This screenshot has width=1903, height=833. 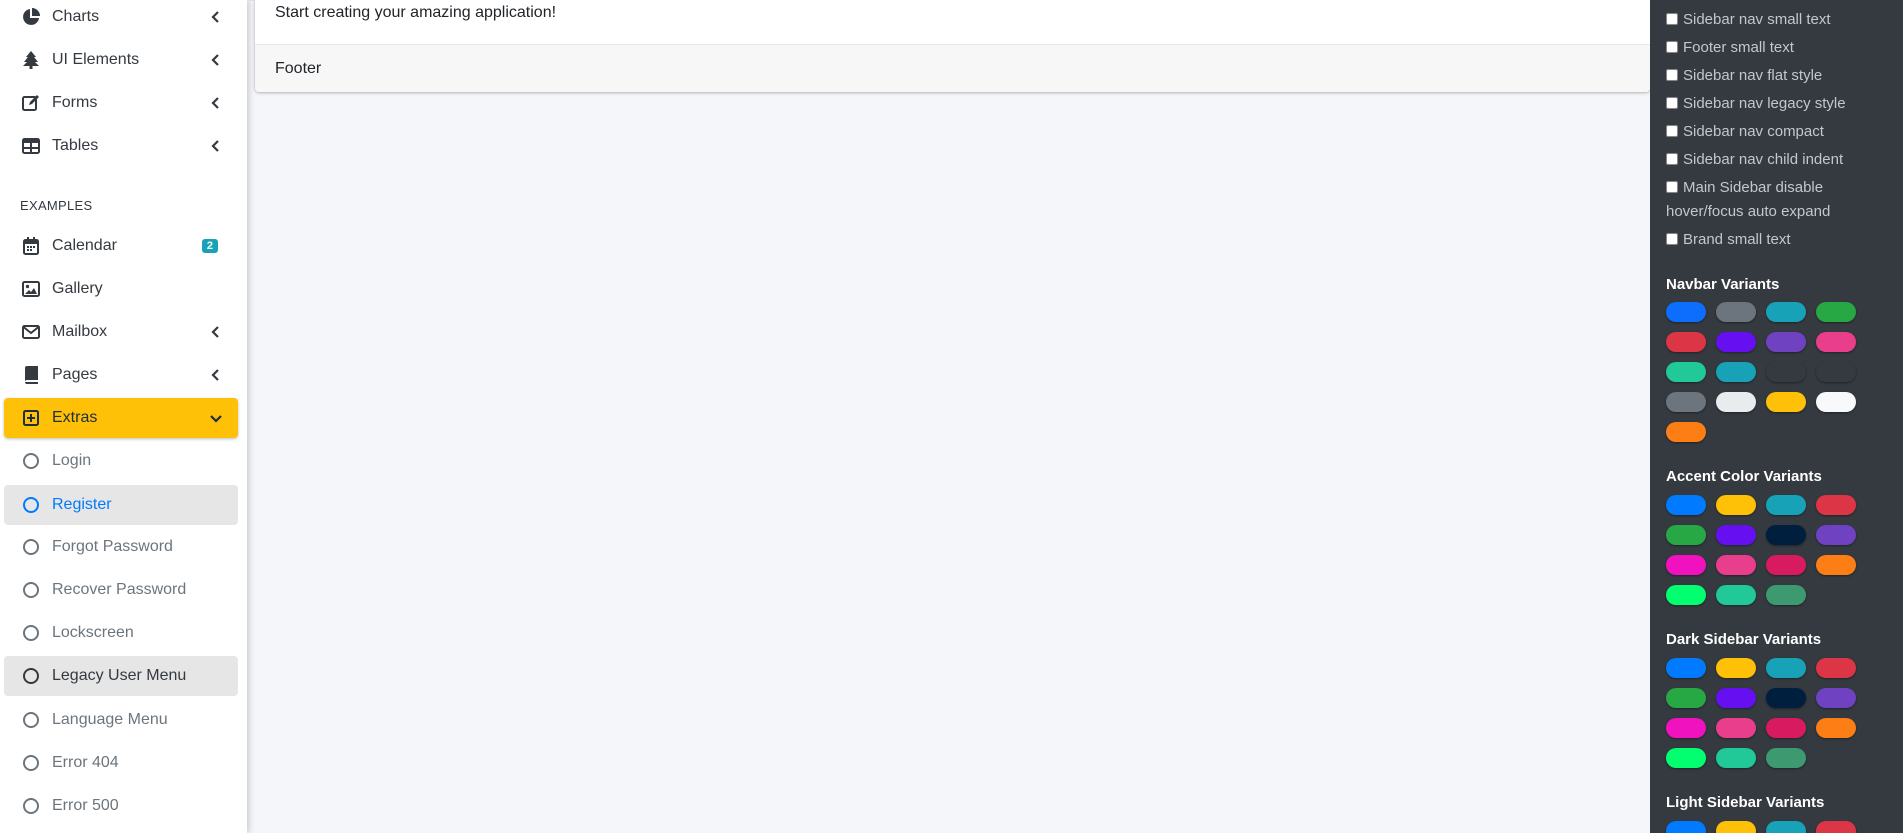 I want to click on checkbox-footer-small-text: Footer small text, so click(x=1766, y=48).